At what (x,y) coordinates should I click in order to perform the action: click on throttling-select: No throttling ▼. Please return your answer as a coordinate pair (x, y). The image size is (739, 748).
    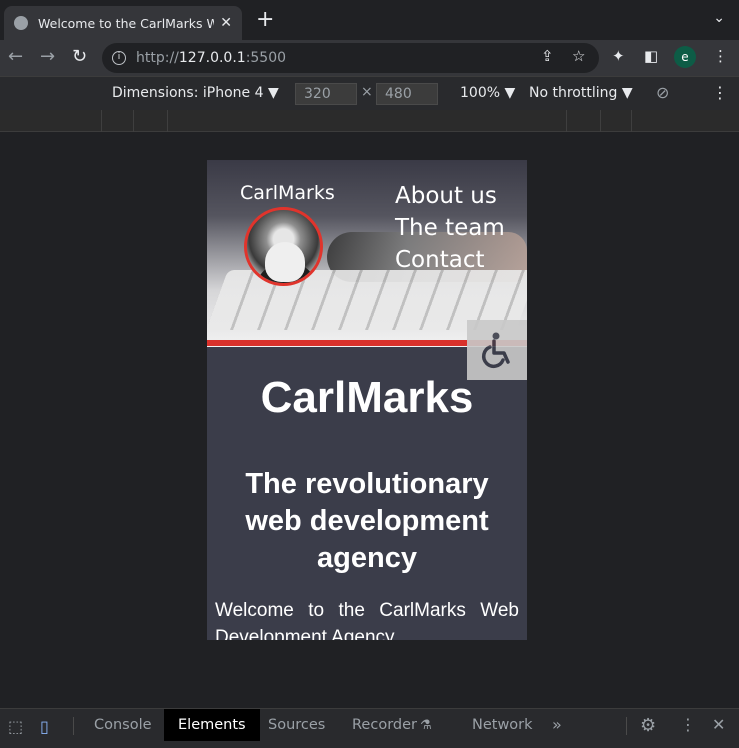
    Looking at the image, I should click on (581, 93).